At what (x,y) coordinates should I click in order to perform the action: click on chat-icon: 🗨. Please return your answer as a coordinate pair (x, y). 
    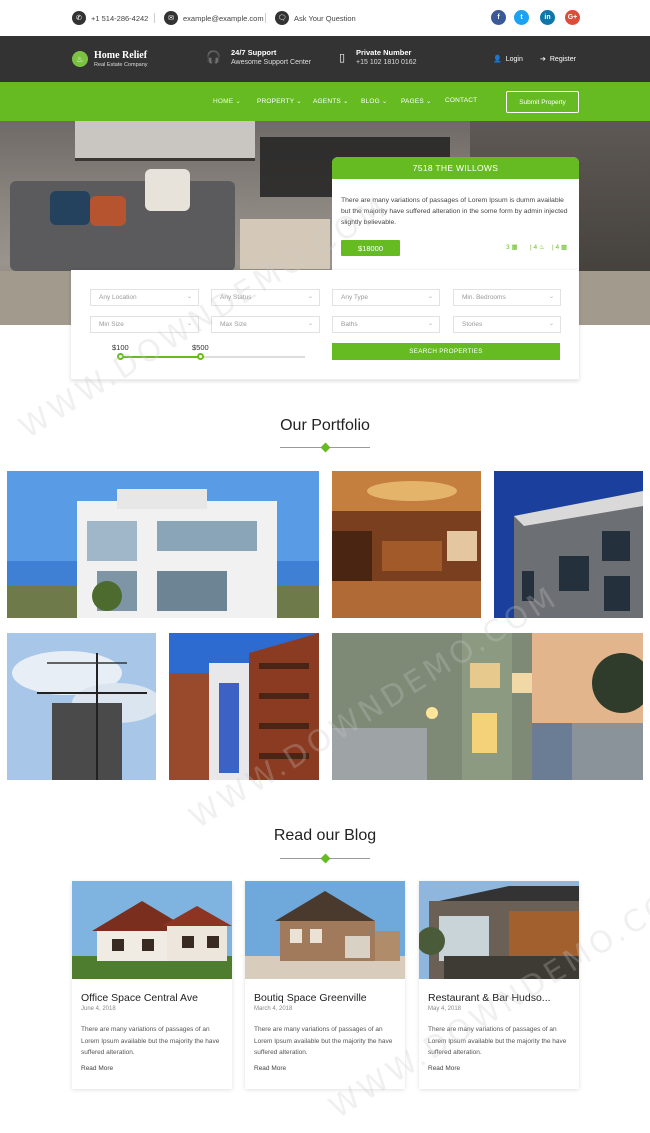
    Looking at the image, I should click on (282, 18).